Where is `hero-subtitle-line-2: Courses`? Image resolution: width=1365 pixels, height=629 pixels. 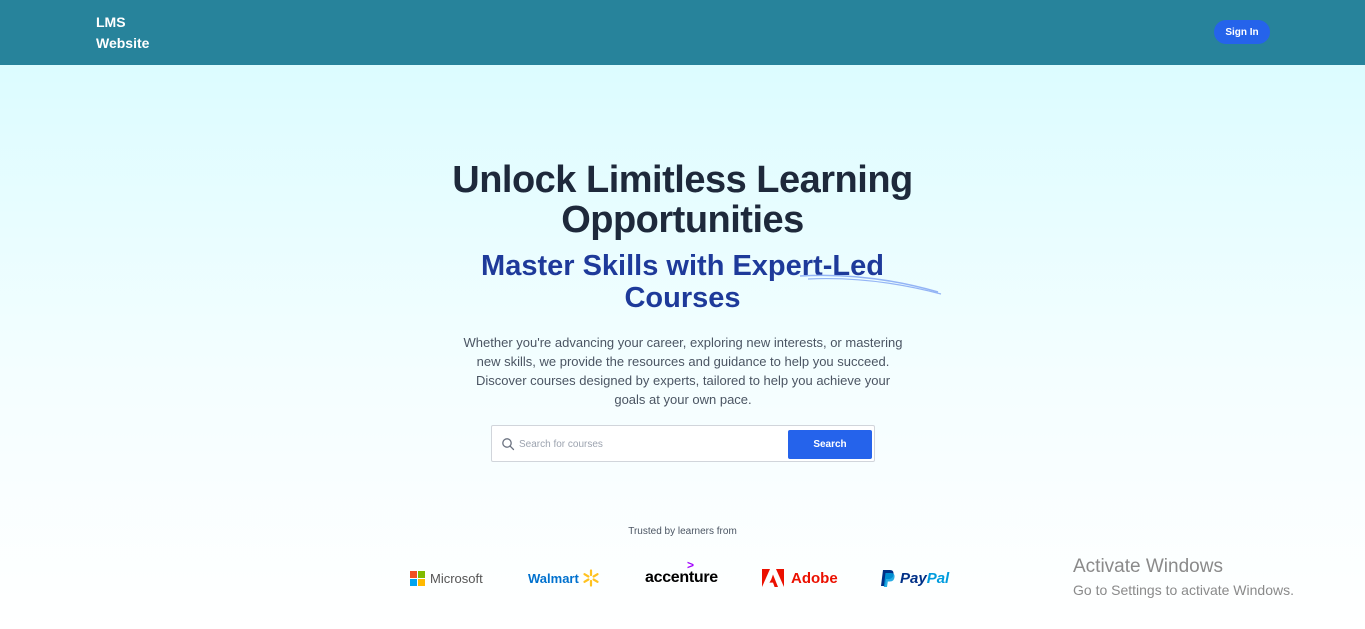 hero-subtitle-line-2: Courses is located at coordinates (682, 298).